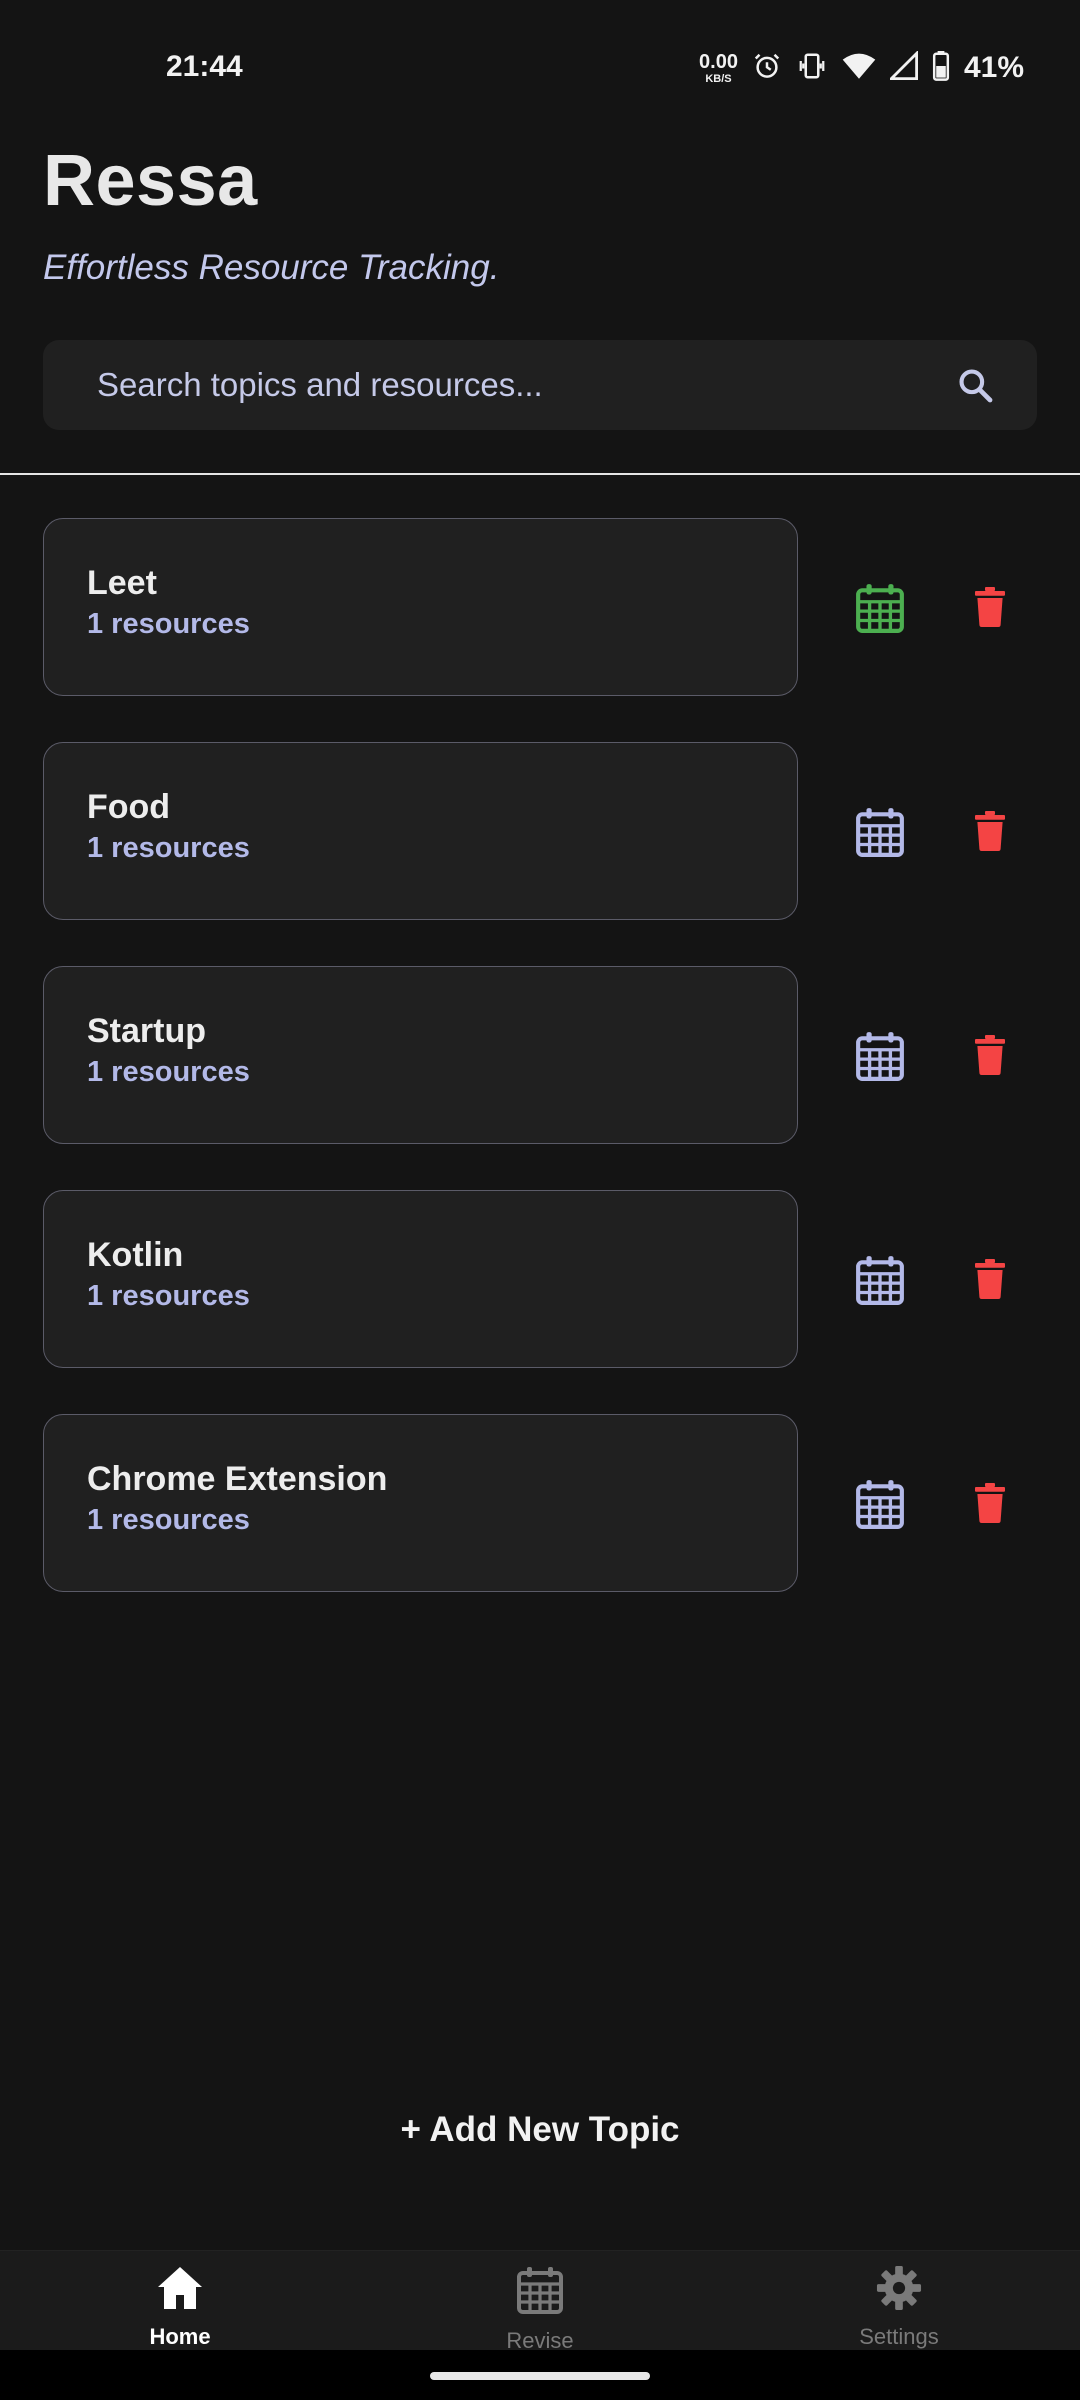 This screenshot has height=2400, width=1080. What do you see at coordinates (180, 2290) in the screenshot?
I see `home-icon` at bounding box center [180, 2290].